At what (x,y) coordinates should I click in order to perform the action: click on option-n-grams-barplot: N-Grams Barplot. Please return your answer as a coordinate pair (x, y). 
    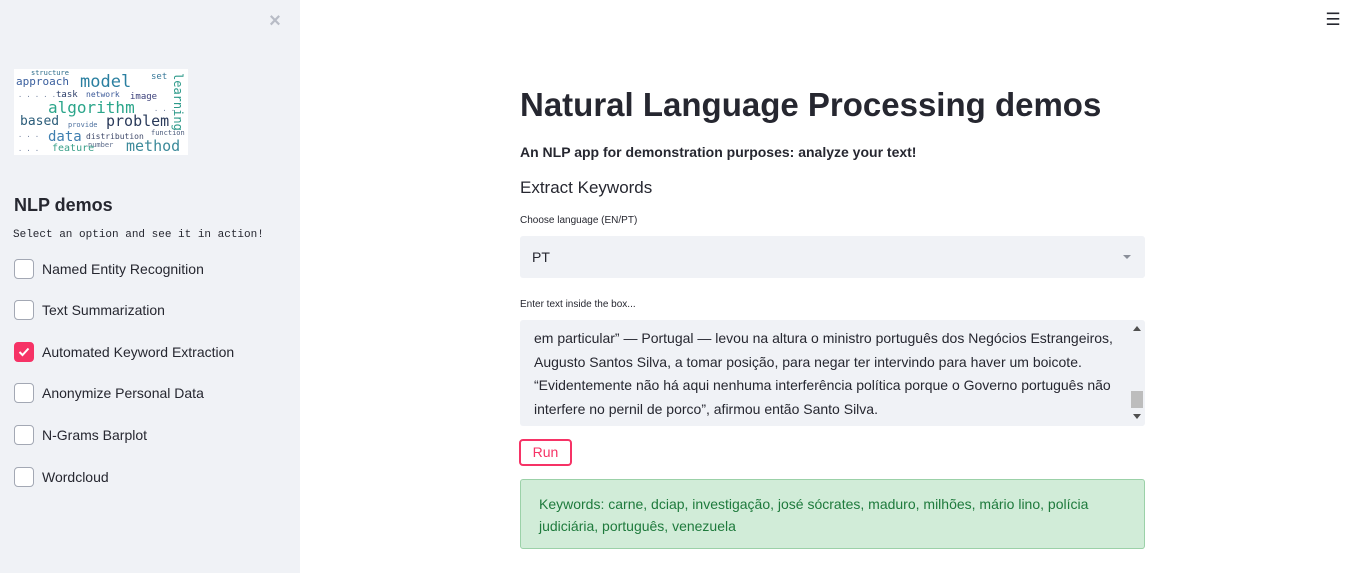
    Looking at the image, I should click on (80, 435).